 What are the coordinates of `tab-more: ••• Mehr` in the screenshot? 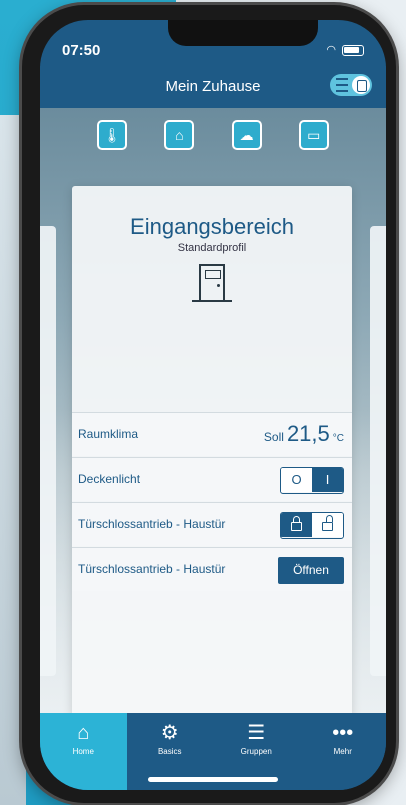 It's located at (343, 751).